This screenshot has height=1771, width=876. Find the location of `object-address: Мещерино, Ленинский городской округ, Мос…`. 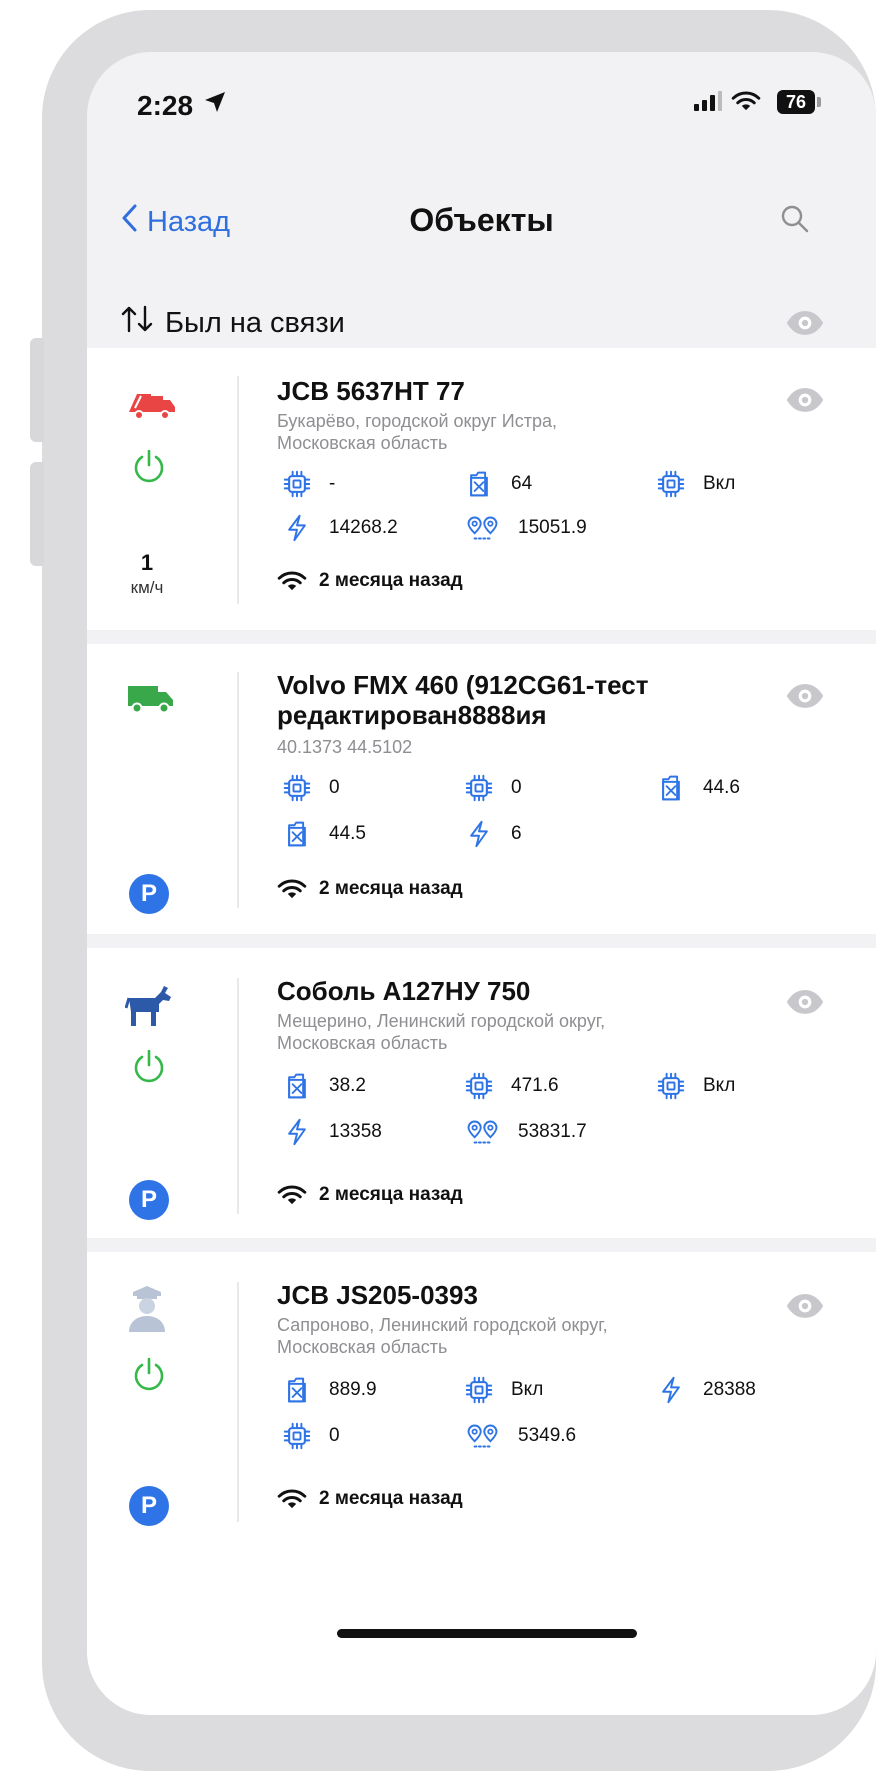

object-address: Мещерино, Ленинский городской округ, Мос… is located at coordinates (441, 1032).